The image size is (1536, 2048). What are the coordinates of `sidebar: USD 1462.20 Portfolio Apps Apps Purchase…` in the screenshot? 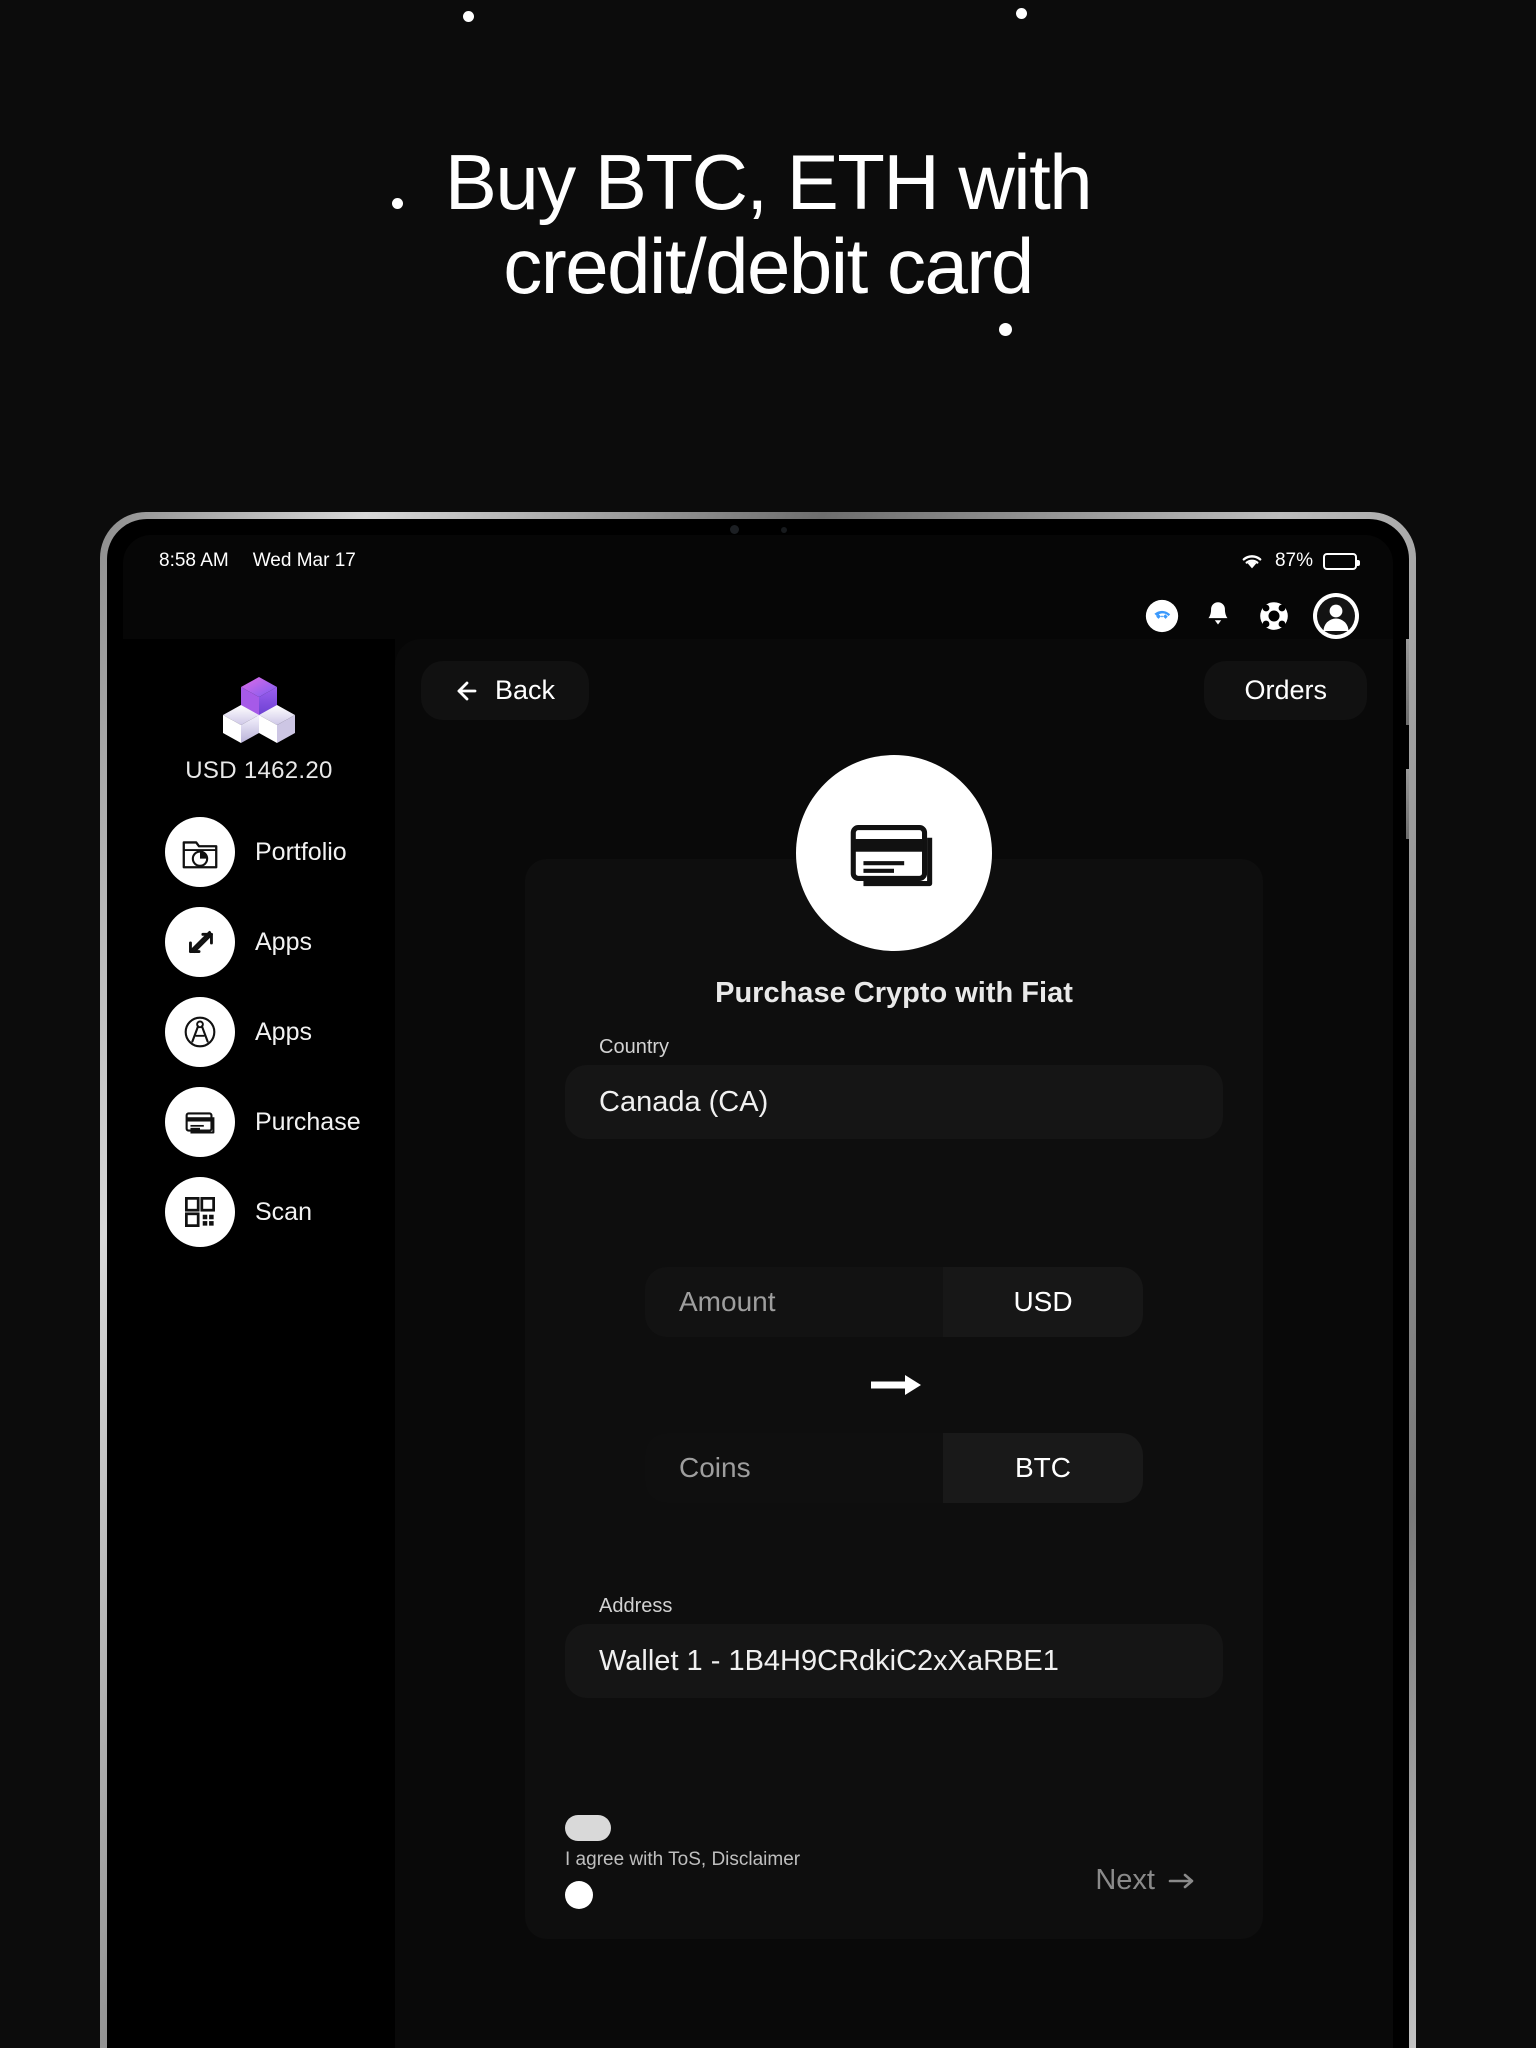 It's located at (259, 1343).